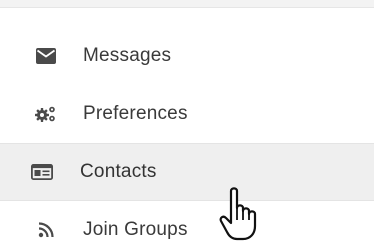  Describe the element at coordinates (127, 55) in the screenshot. I see `menu-item-label: Messages` at that location.